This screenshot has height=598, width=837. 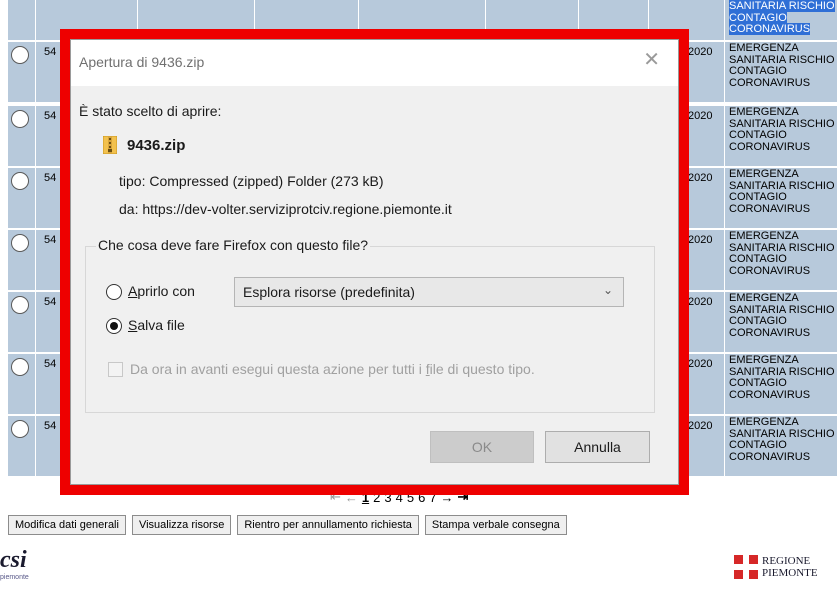 I want to click on regione-flag-icon, so click(x=746, y=567).